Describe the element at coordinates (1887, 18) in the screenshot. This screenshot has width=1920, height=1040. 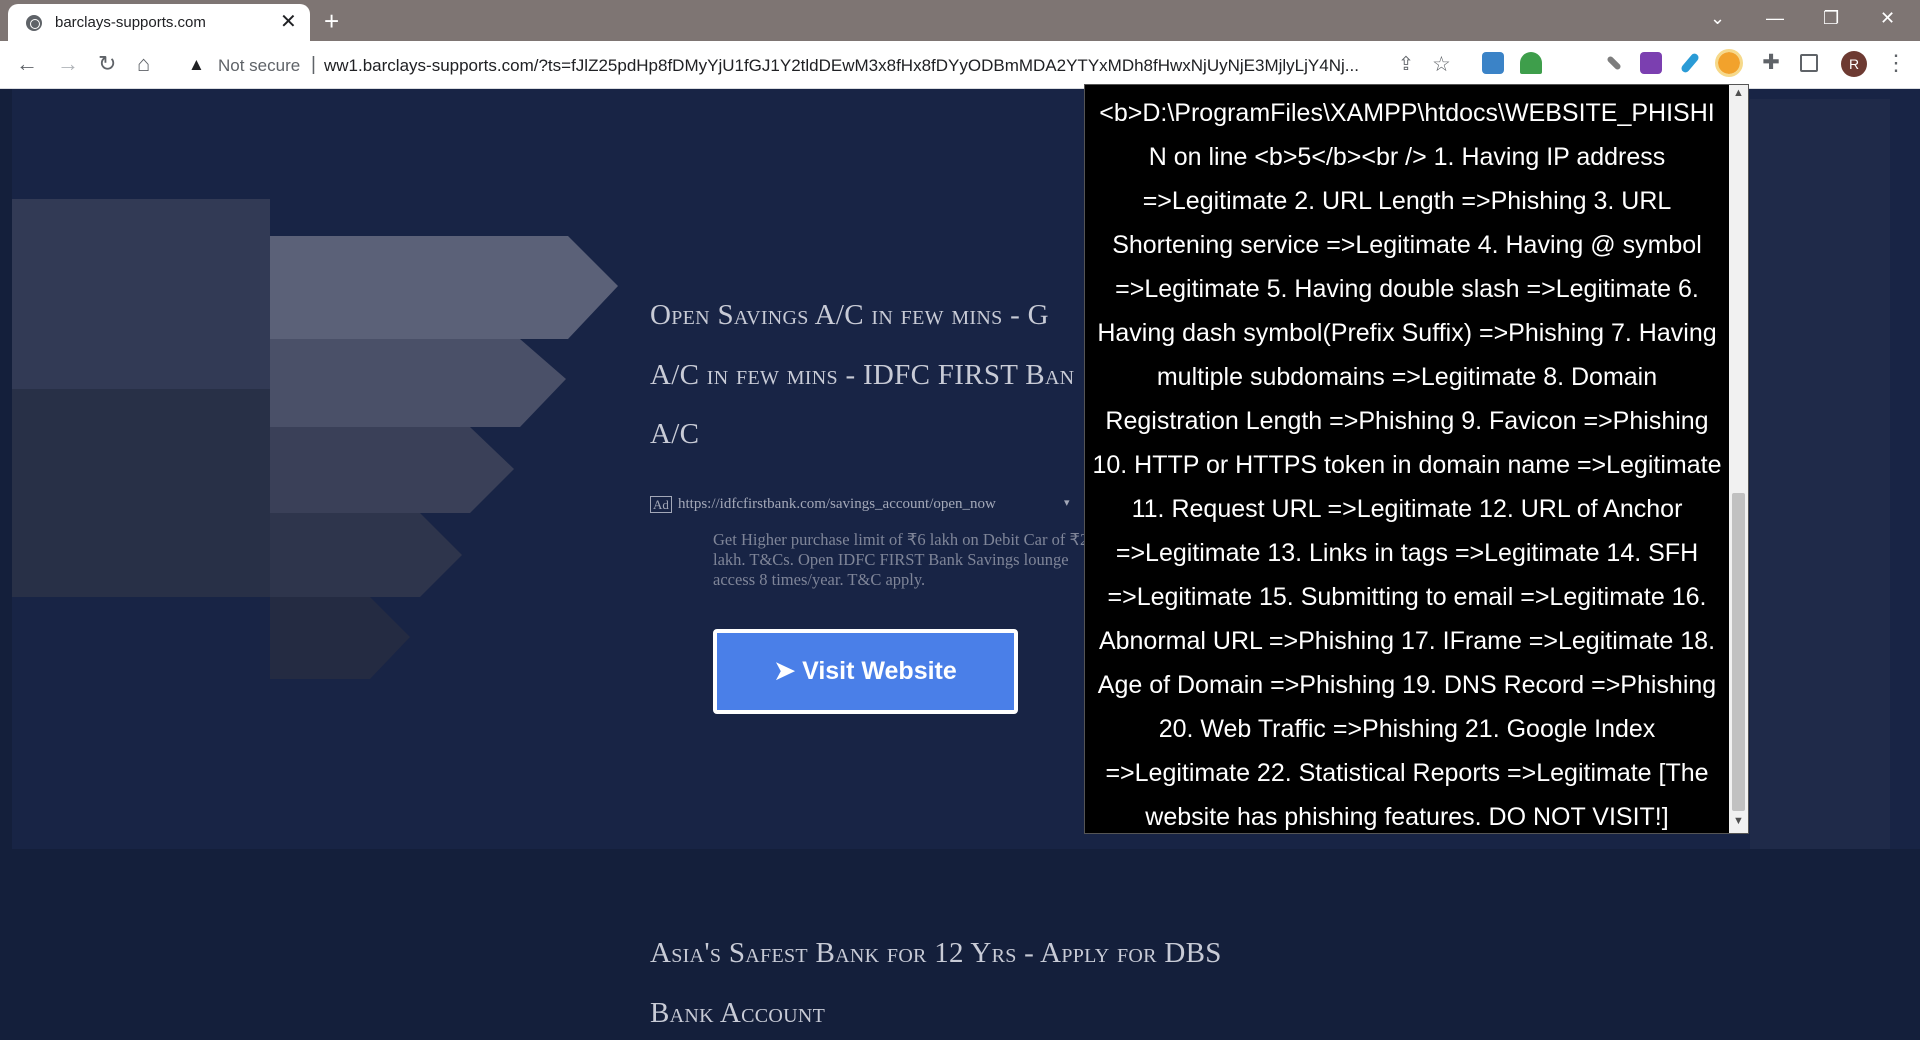
I see `close-window-icon: ✕` at that location.